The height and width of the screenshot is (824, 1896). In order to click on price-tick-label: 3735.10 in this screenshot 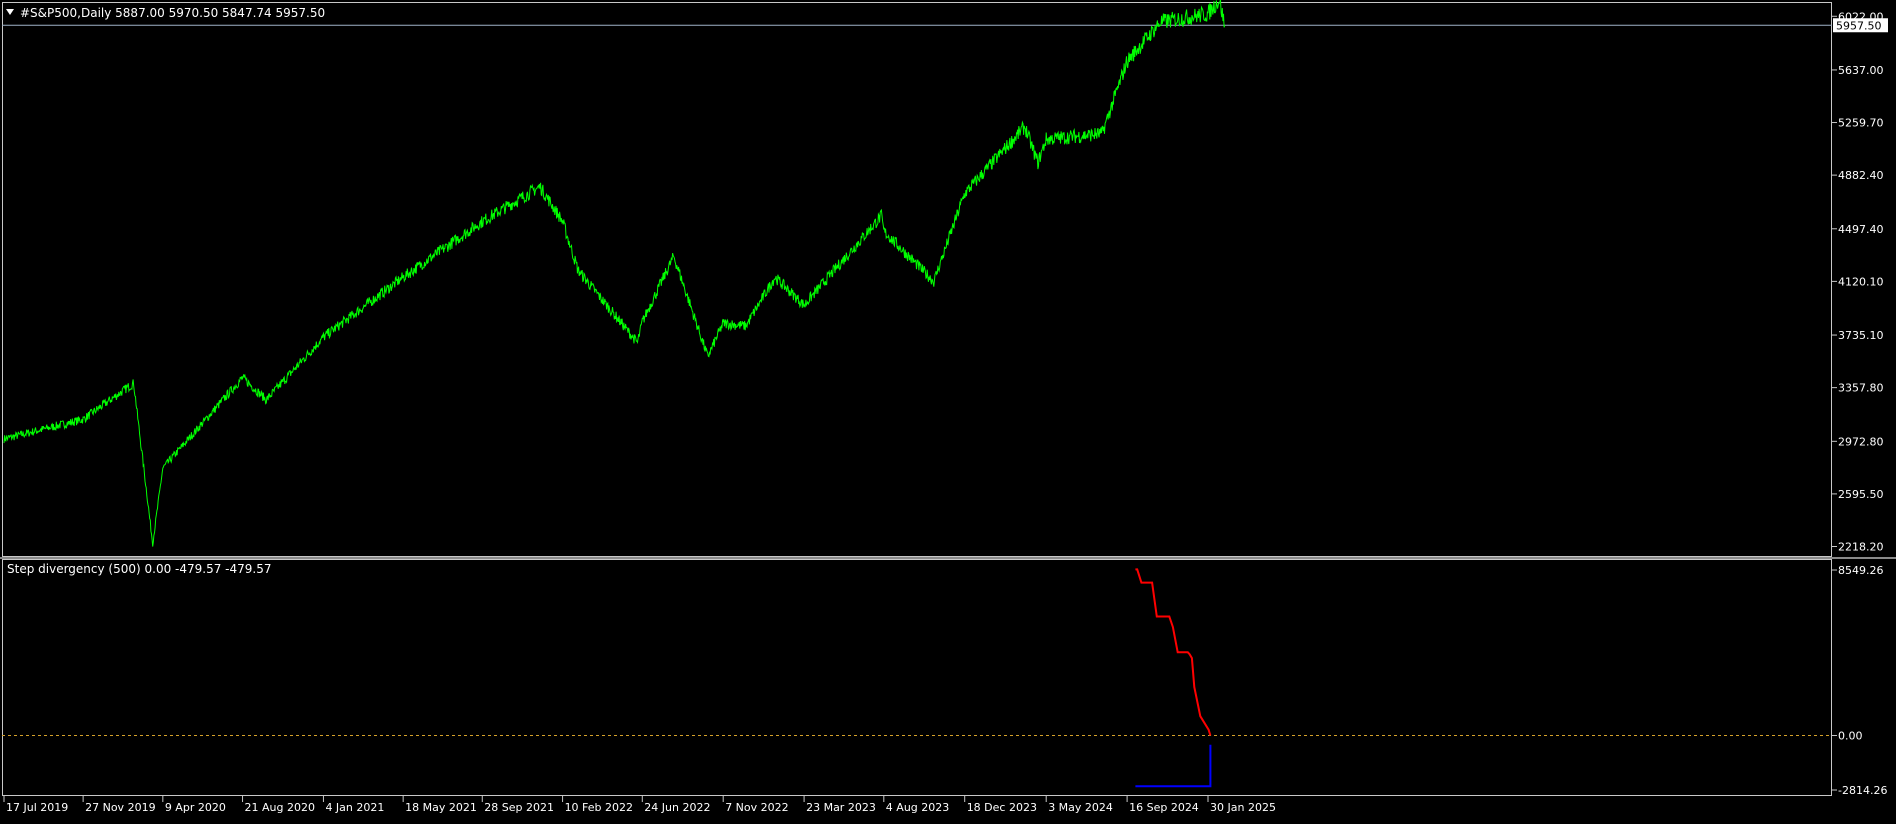, I will do `click(1861, 335)`.